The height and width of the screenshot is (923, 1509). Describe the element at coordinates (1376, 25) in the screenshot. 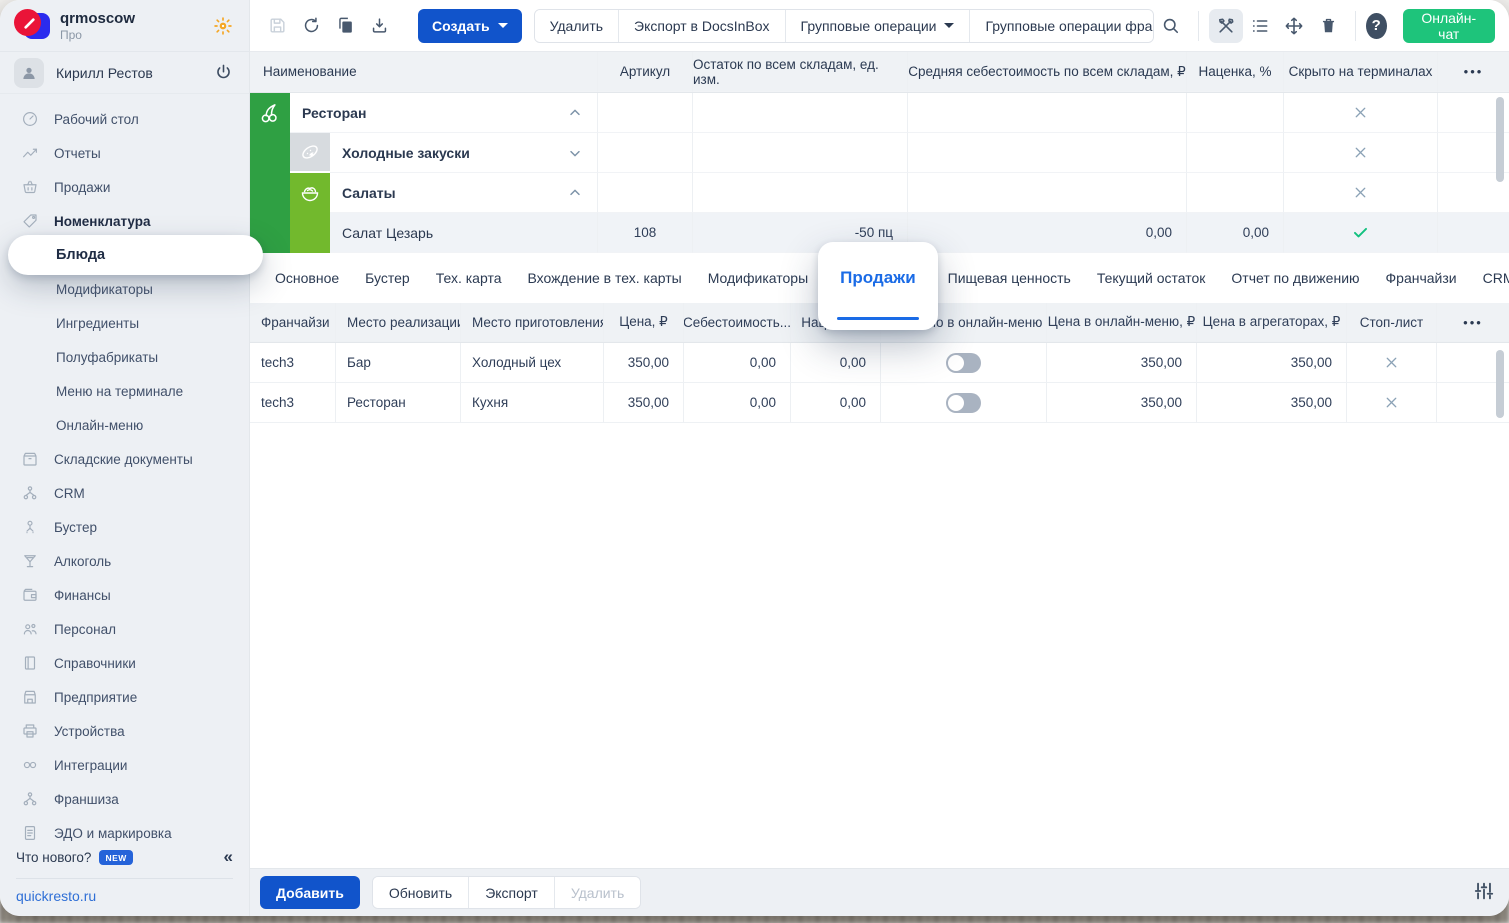

I see `help-icon: ?` at that location.